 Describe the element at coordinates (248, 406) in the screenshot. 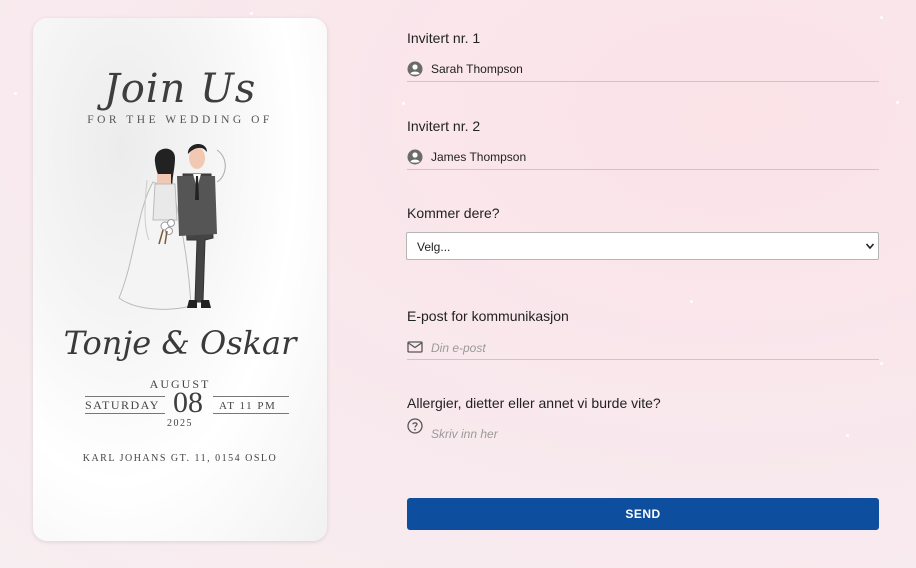

I see `event-time: AT 11 PM` at that location.